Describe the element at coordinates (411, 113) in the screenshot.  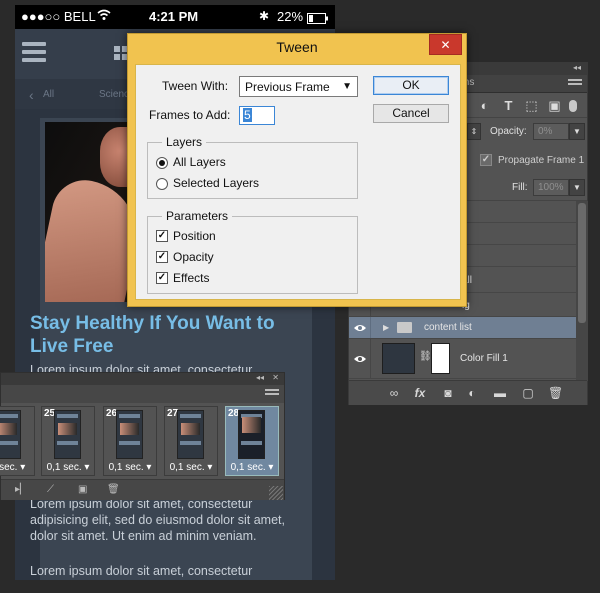
I see `cancel-button: Cancel` at that location.